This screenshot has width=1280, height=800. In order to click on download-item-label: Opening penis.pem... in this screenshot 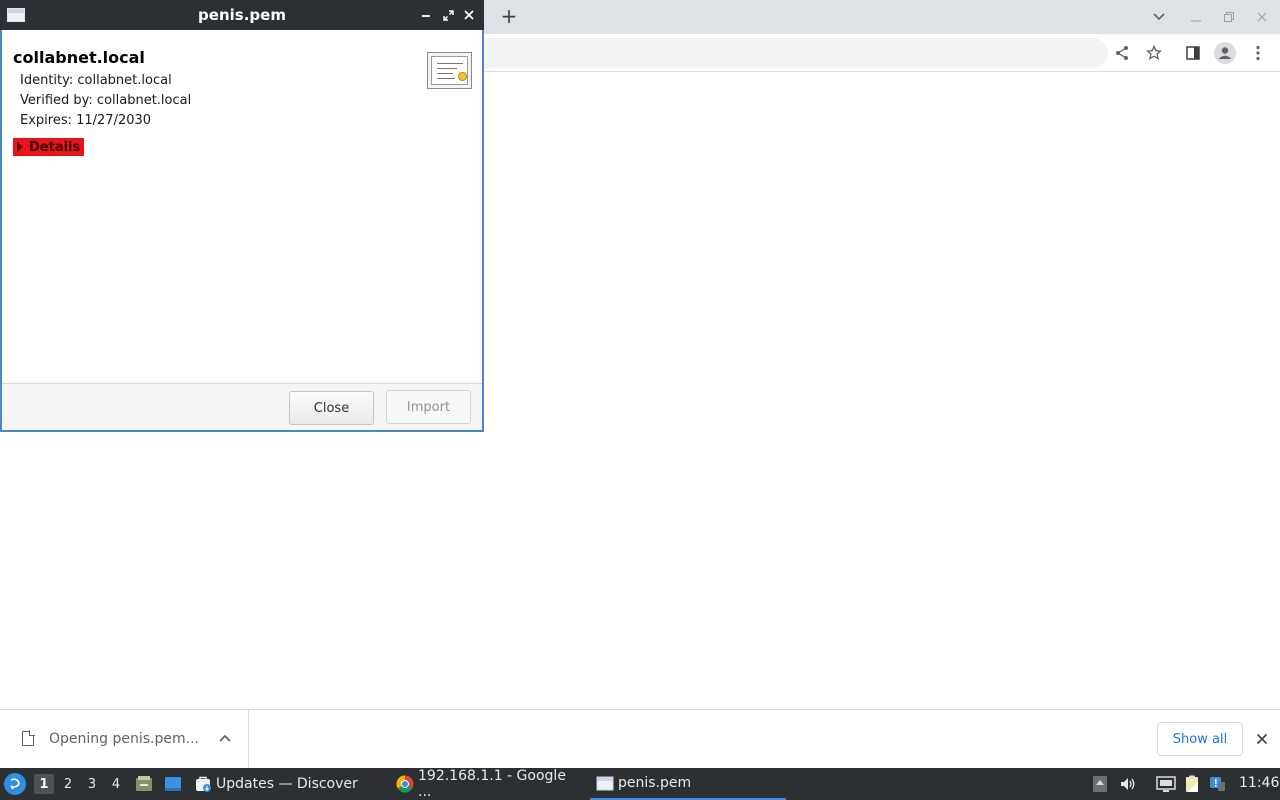, I will do `click(124, 739)`.